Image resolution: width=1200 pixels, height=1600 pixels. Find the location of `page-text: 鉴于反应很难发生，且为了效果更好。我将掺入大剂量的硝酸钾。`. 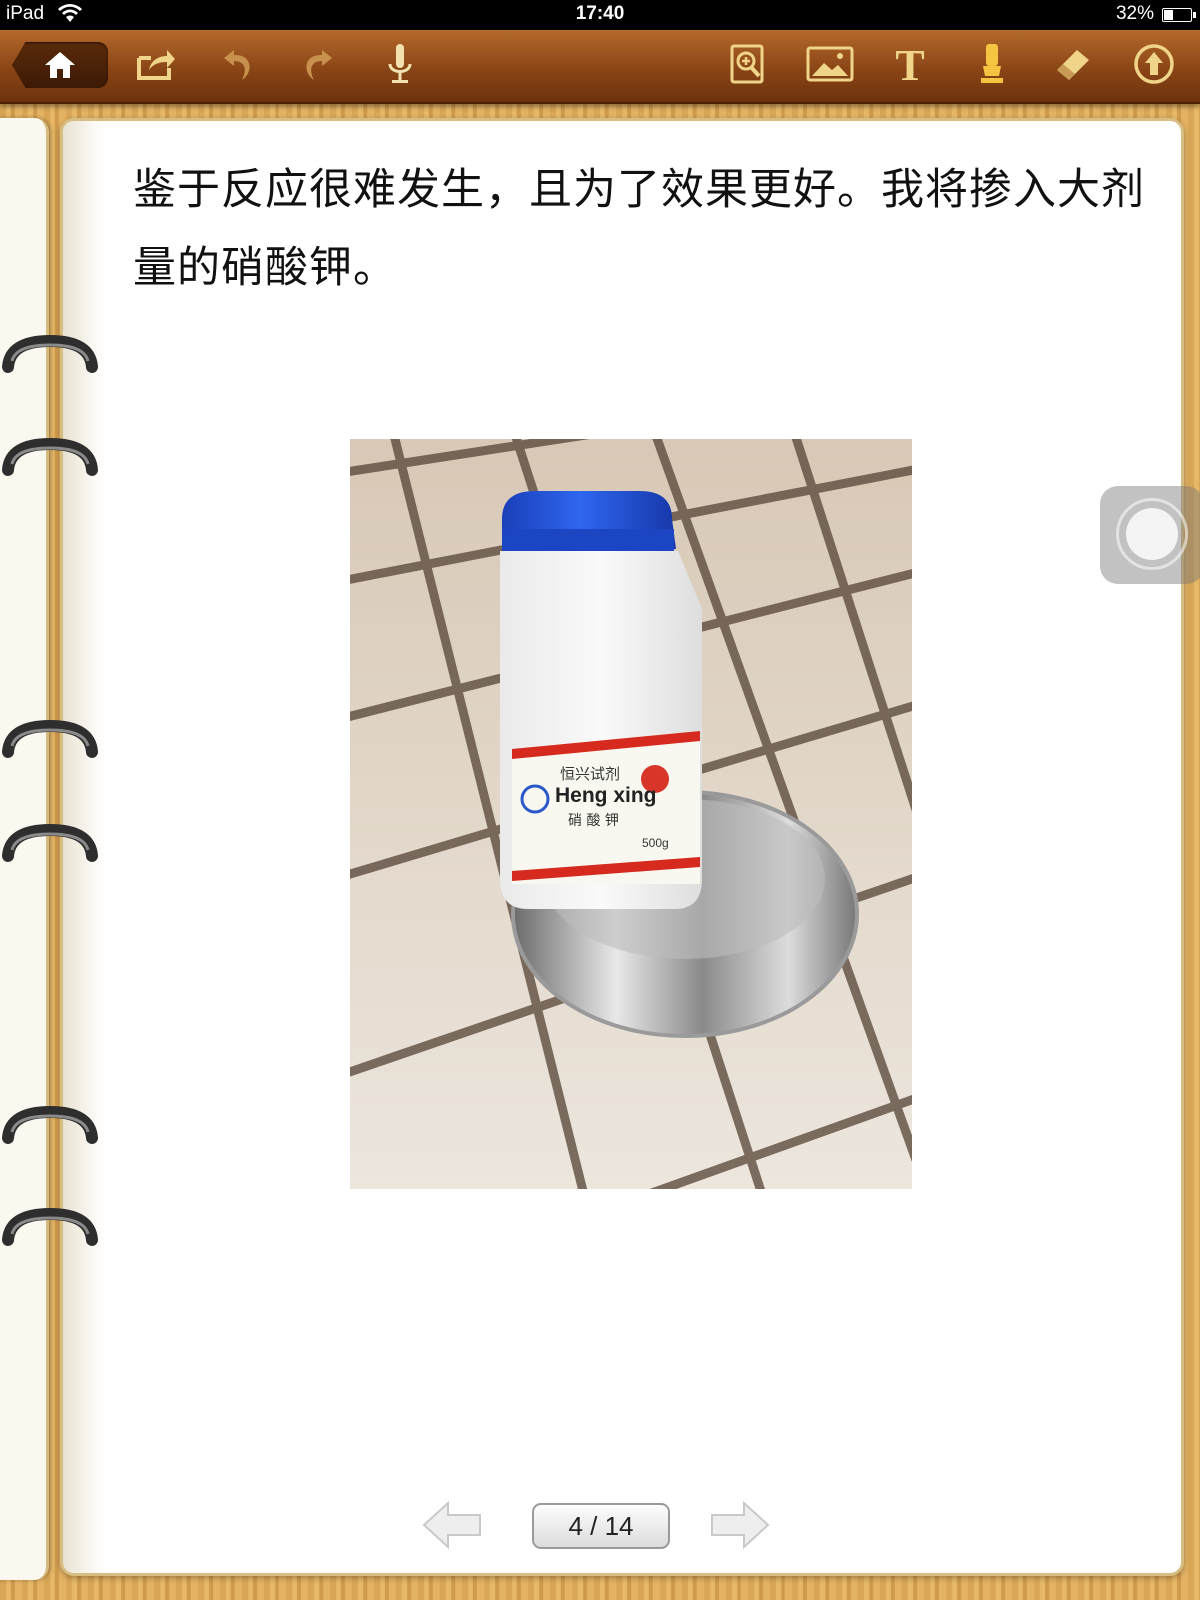

page-text: 鉴于反应很难发生，且为了效果更好。我将掺入大剂量的硝酸钾。 is located at coordinates (639, 229).